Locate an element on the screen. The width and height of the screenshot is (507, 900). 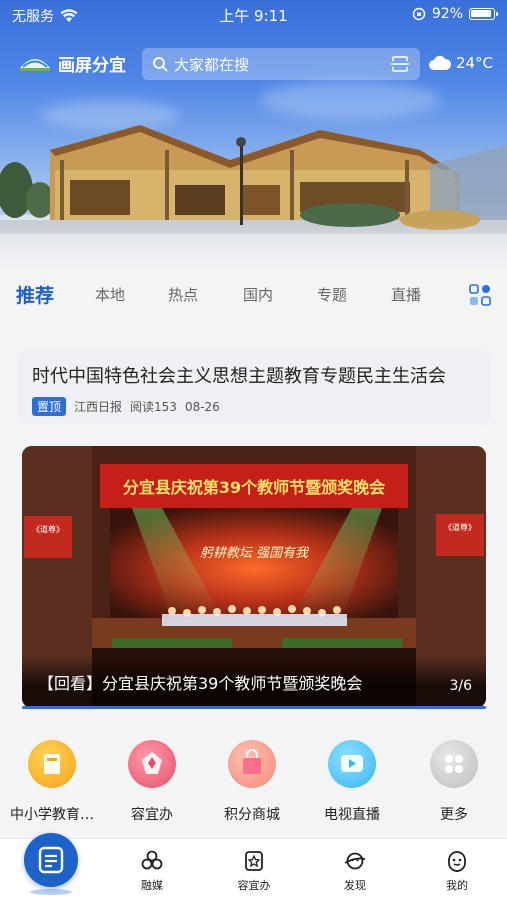
banner-screen-text: 躬耕教坛 强国有我 is located at coordinates (254, 553).